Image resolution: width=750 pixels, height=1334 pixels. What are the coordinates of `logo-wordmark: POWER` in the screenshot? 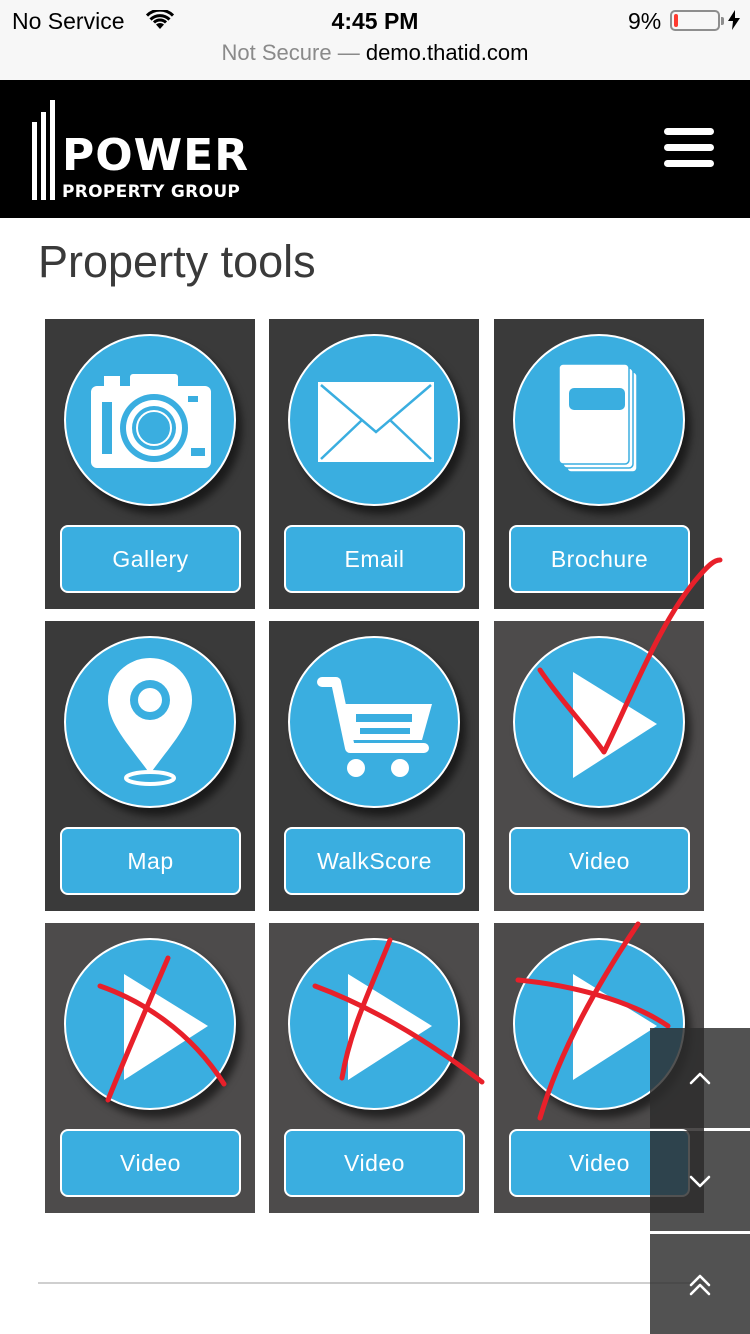 It's located at (156, 155).